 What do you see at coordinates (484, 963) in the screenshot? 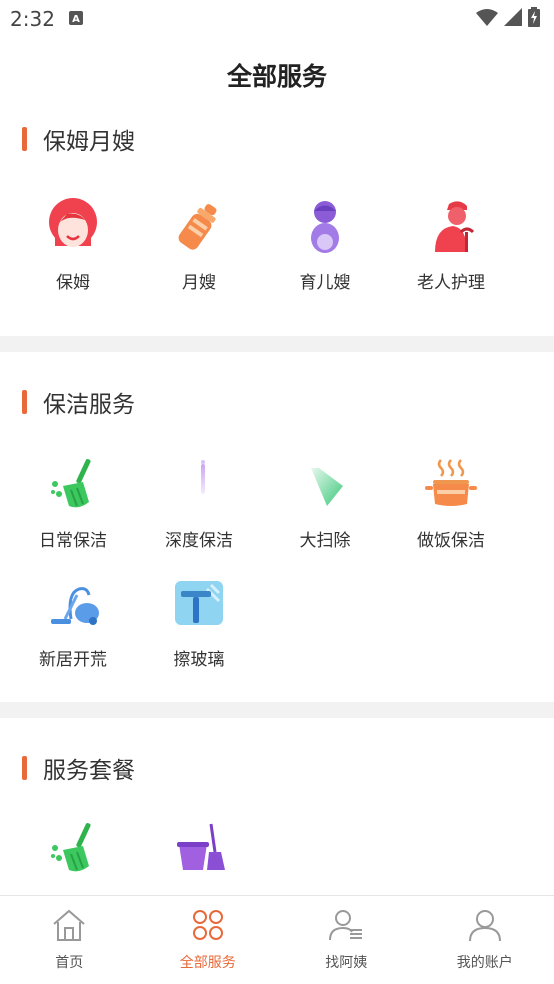
I see `tab-label: 我的账户` at bounding box center [484, 963].